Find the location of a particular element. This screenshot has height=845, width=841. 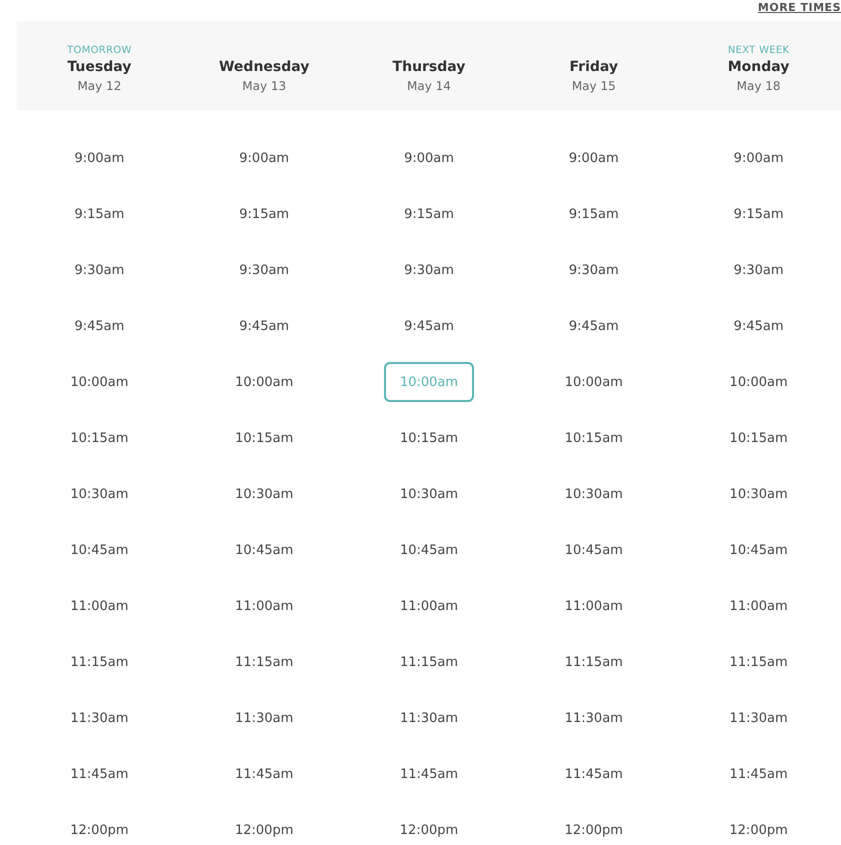

day-name: Wednesday is located at coordinates (264, 67).